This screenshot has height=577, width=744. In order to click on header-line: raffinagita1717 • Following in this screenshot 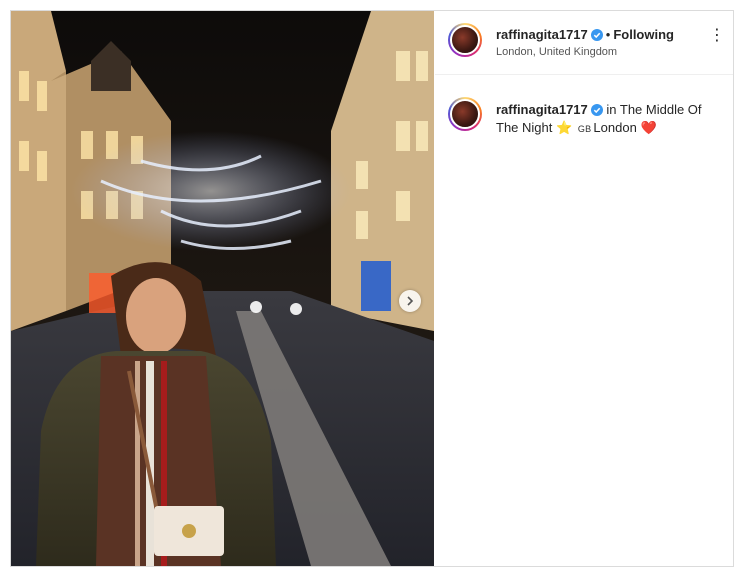, I will do `click(585, 34)`.